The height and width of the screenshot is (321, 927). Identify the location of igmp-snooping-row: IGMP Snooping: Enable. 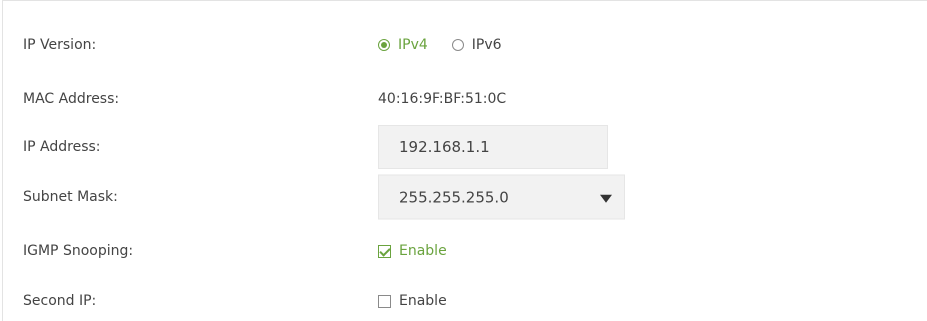
(465, 251).